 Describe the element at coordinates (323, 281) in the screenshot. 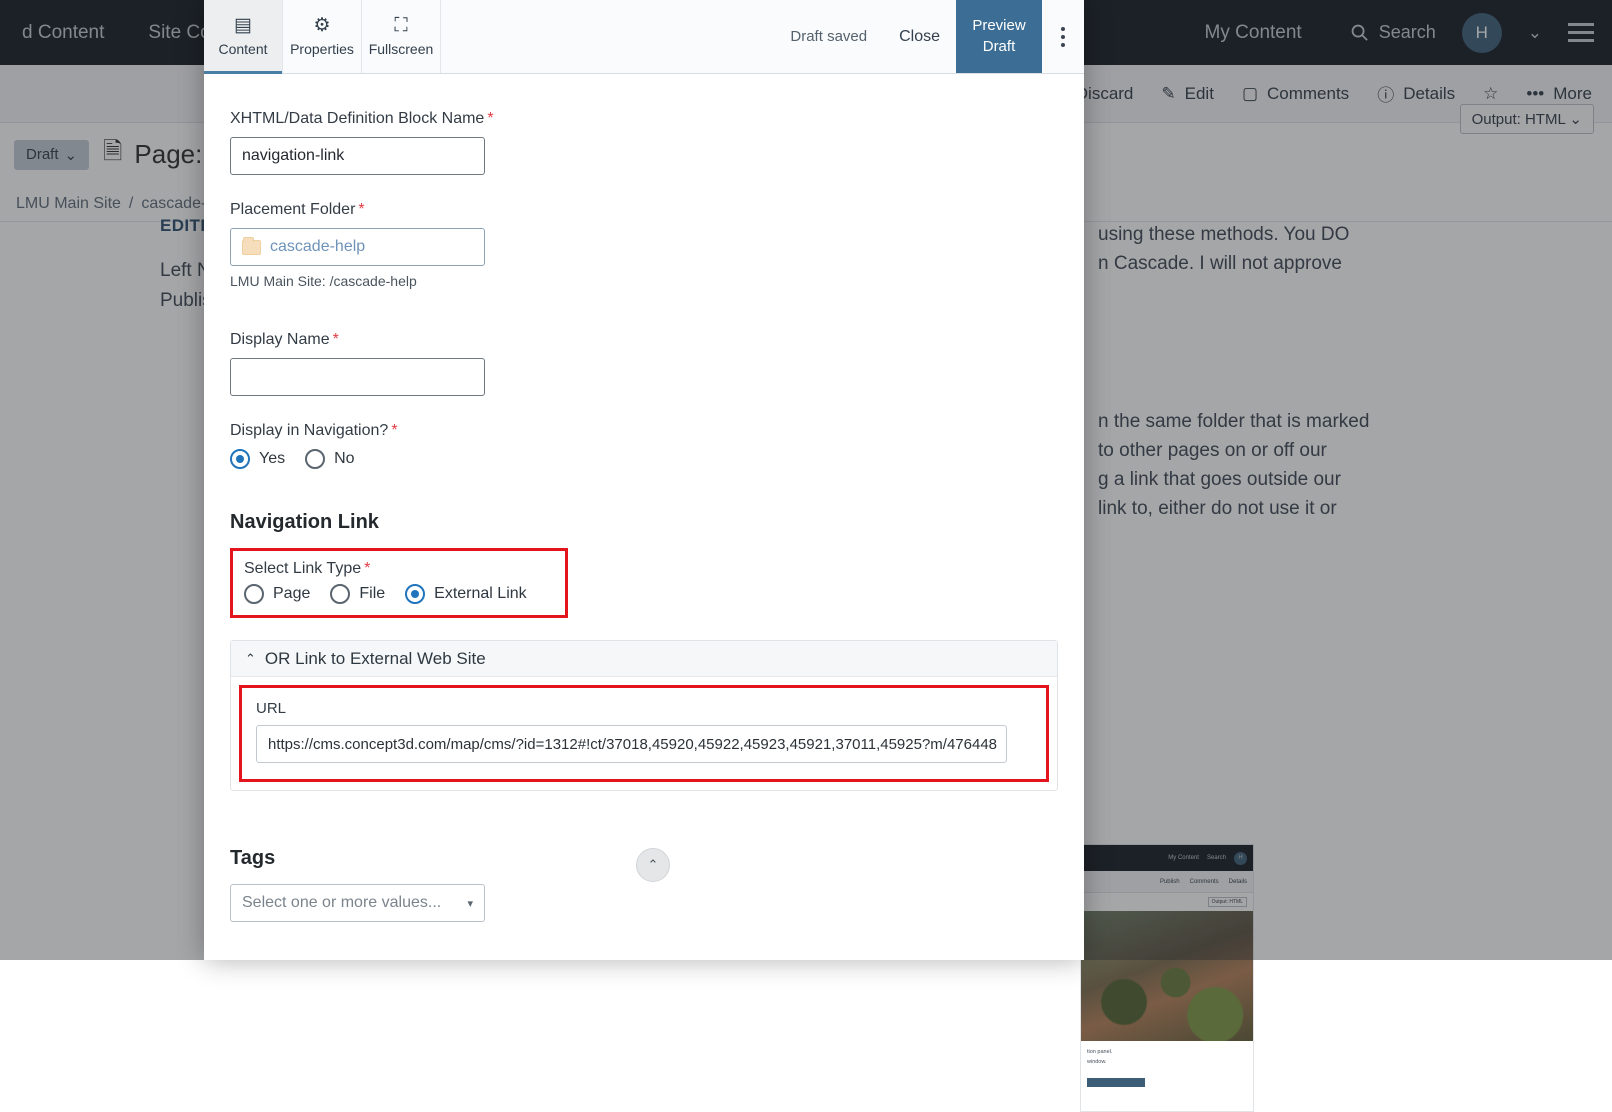

I see `placement-folder-helper: LMU Main Site: /cascade-help` at that location.